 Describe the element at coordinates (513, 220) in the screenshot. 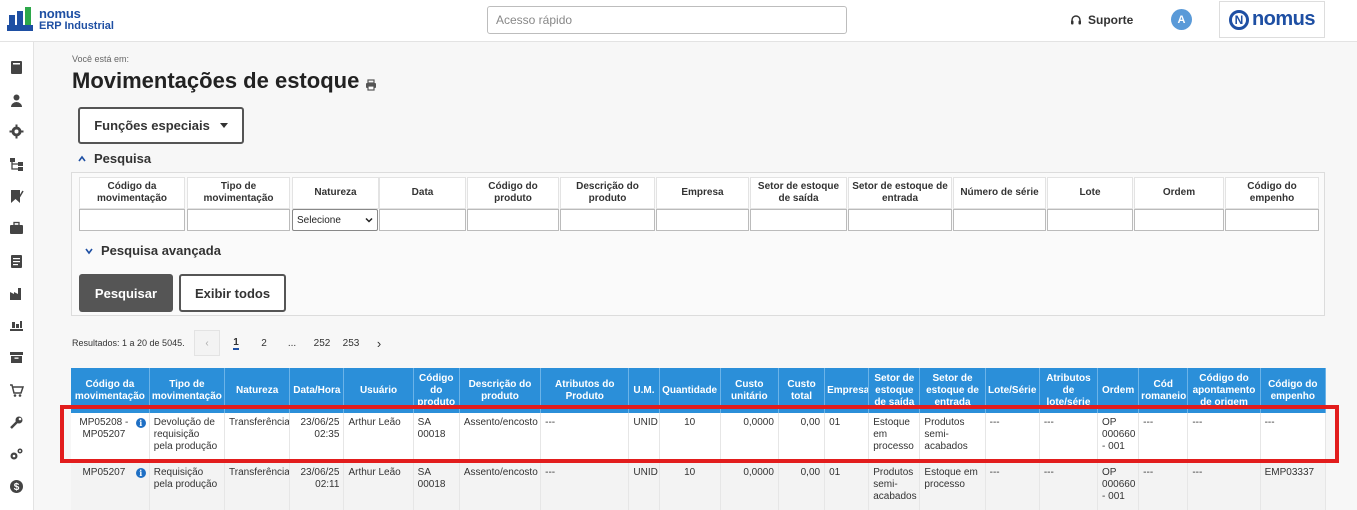

I see `filter-codigo-produto-input` at that location.